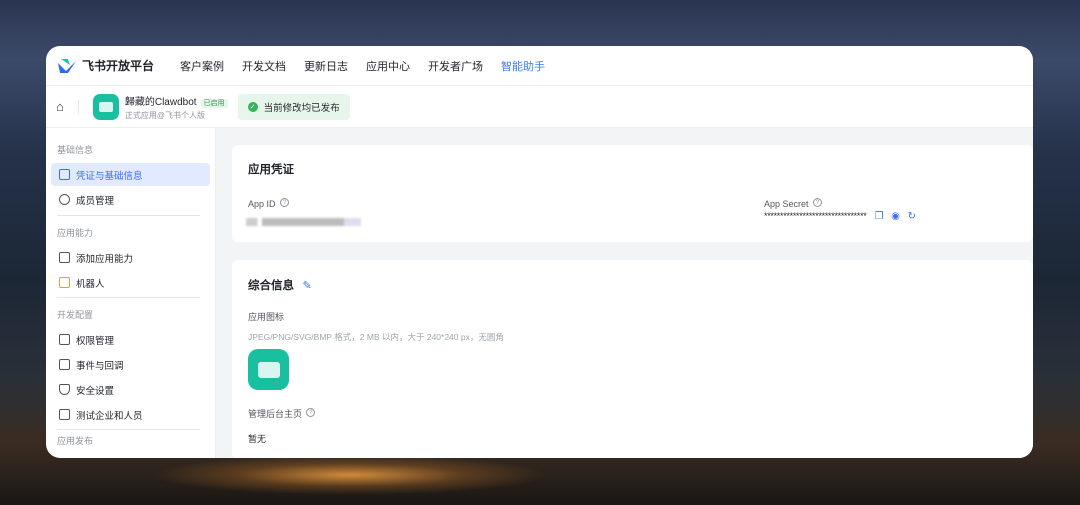 This screenshot has width=1080, height=505. Describe the element at coordinates (266, 317) in the screenshot. I see `icon-label: 应用图标` at that location.